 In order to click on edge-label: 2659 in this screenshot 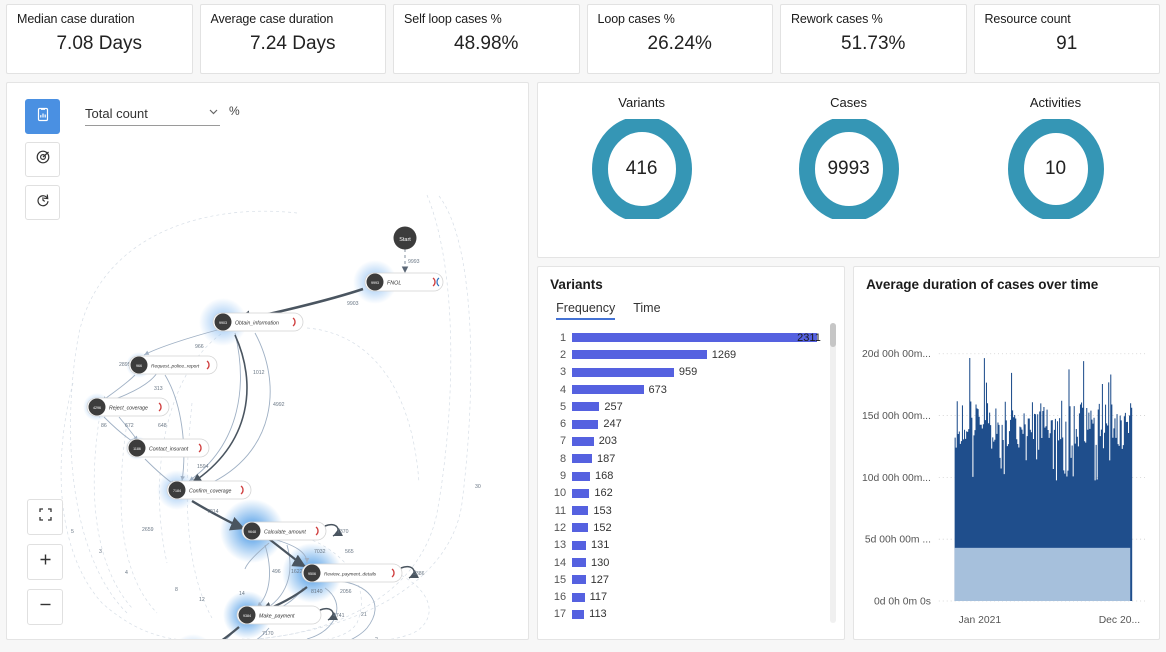, I will do `click(148, 530)`.